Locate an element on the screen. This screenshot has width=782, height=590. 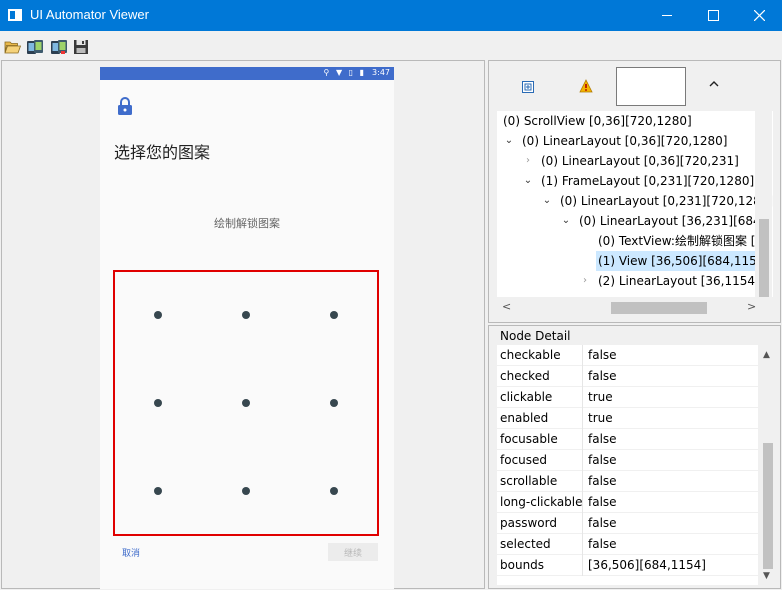
title-bar: UI Automator Viewer is located at coordinates (391, 15).